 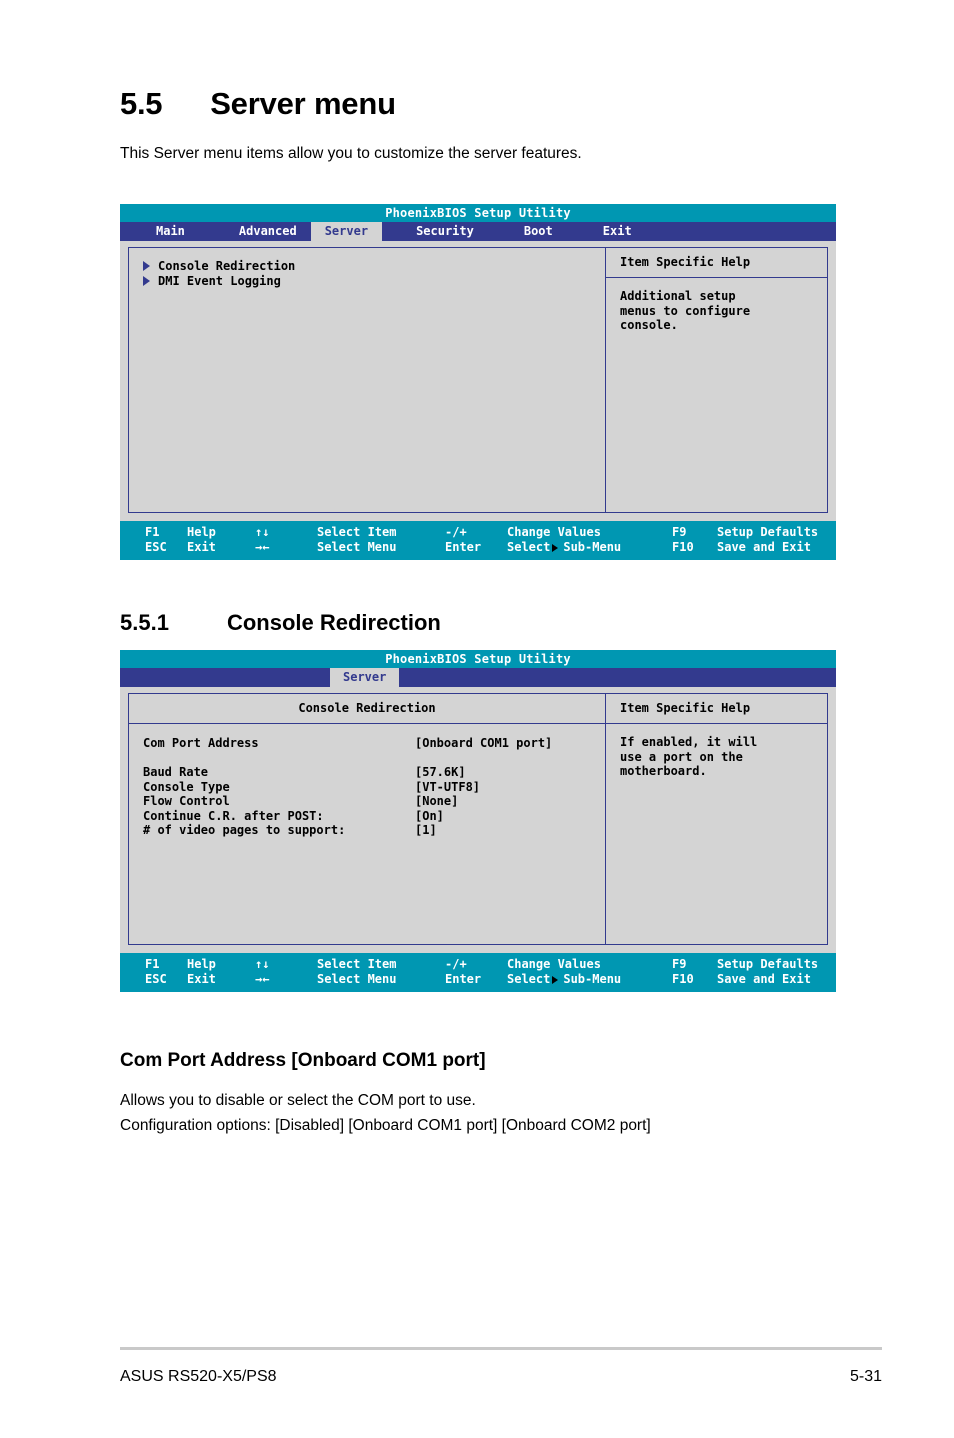 I want to click on bios-menu-bar: Main Advanced Server Security Boot Exit, so click(x=478, y=231).